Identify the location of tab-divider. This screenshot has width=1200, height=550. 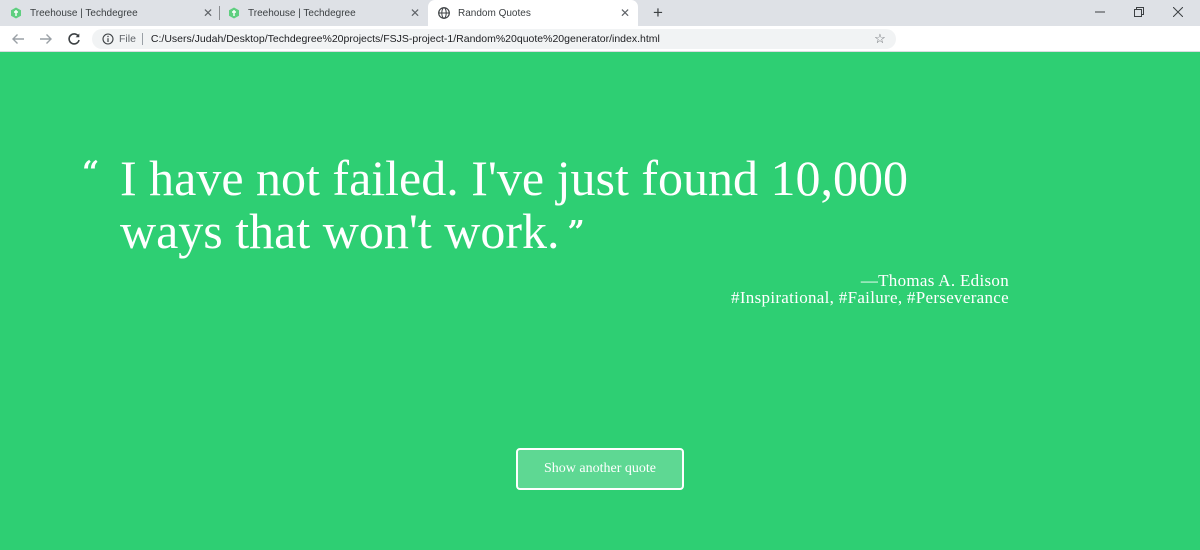
(219, 13).